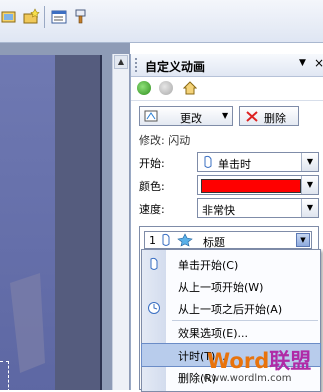 The image size is (323, 392). Describe the element at coordinates (9, 17) in the screenshot. I see `image-icon` at that location.